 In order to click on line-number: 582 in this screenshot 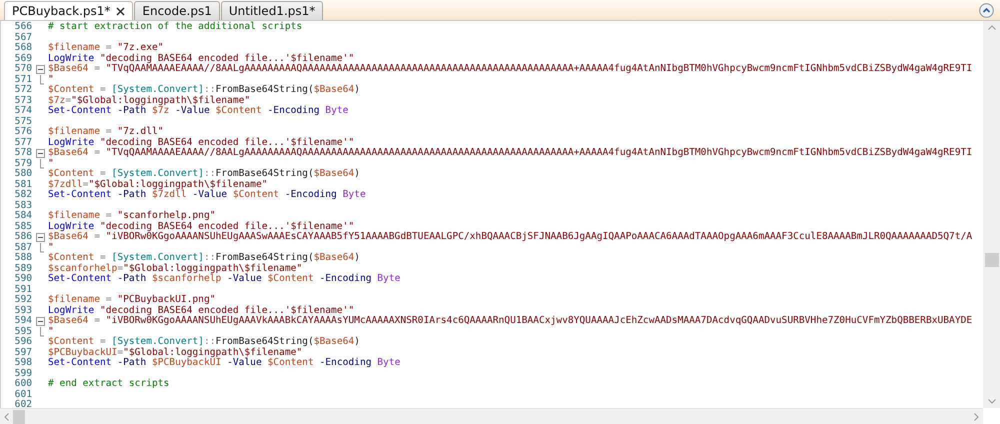, I will do `click(23, 195)`.